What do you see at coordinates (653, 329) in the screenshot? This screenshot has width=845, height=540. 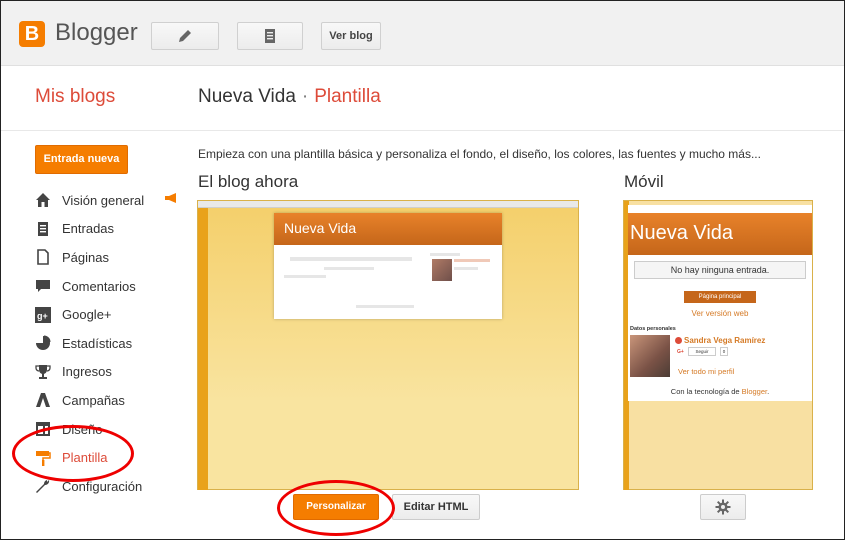 I see `personal-data-heading: Datos personales` at bounding box center [653, 329].